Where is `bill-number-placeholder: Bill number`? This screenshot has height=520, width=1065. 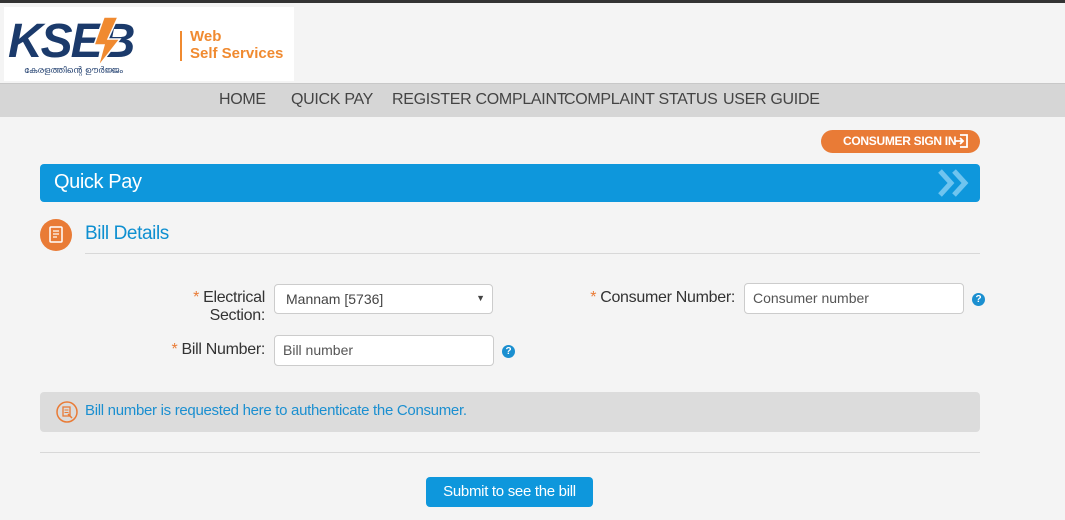 bill-number-placeholder: Bill number is located at coordinates (318, 350).